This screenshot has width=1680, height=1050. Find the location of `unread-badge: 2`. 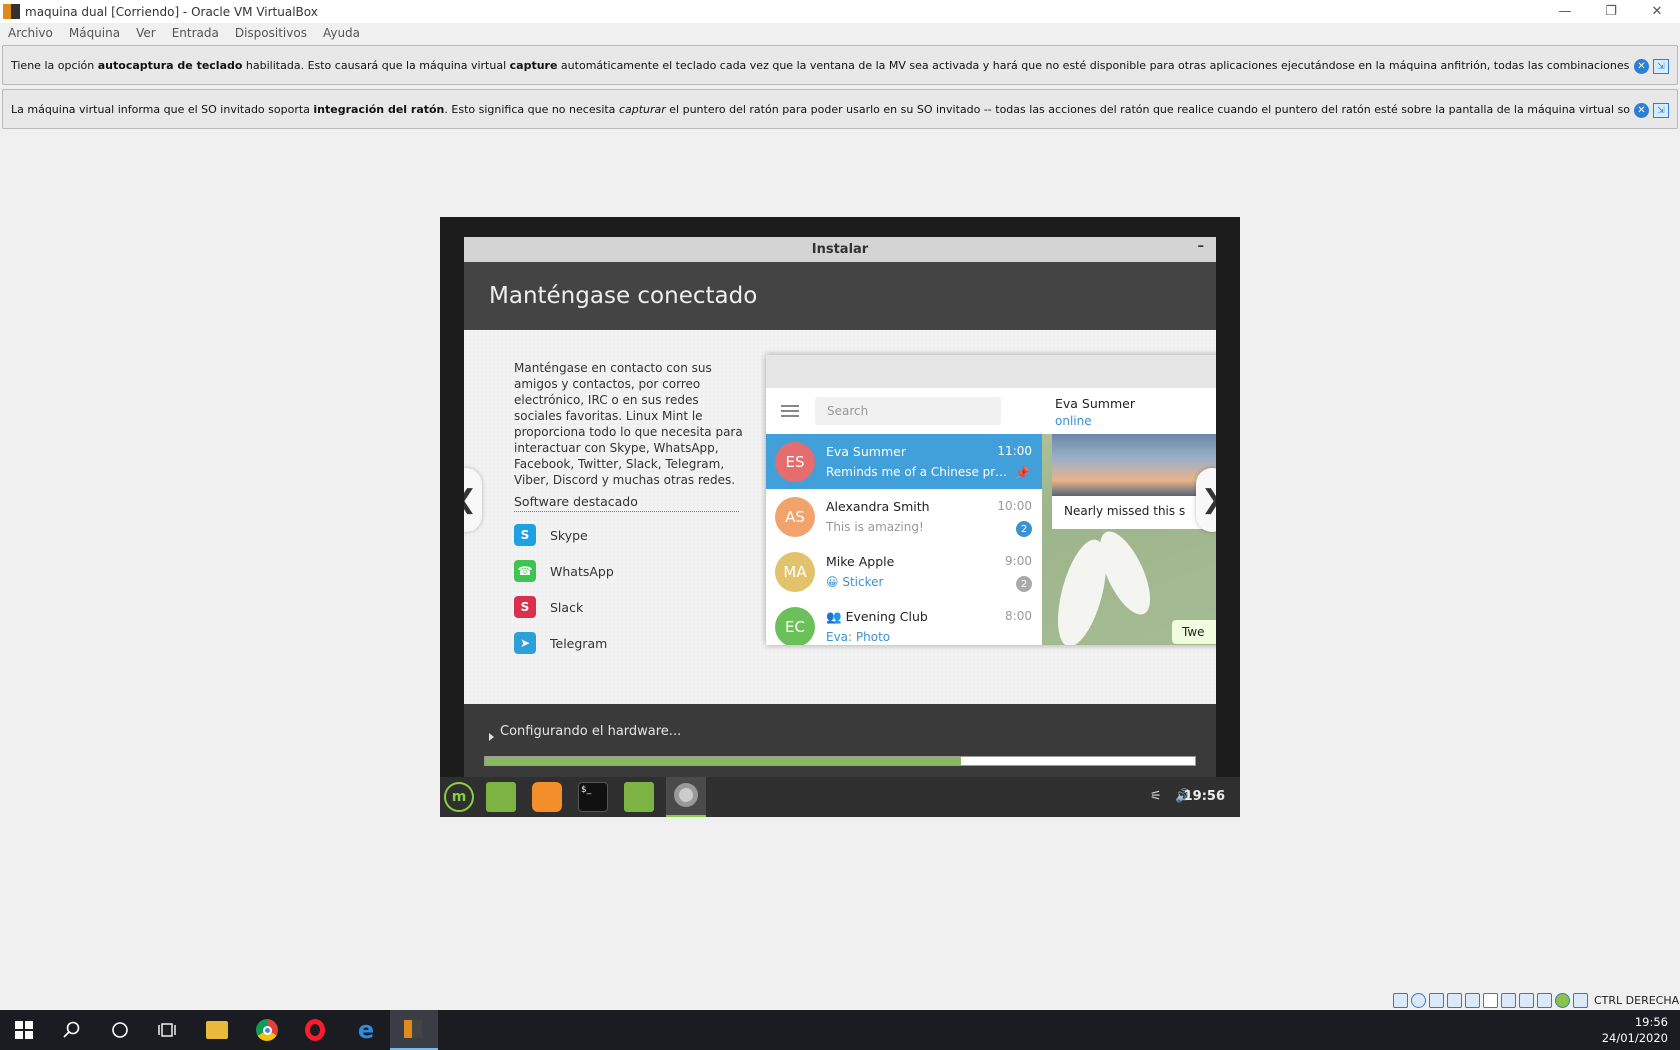

unread-badge: 2 is located at coordinates (1024, 529).